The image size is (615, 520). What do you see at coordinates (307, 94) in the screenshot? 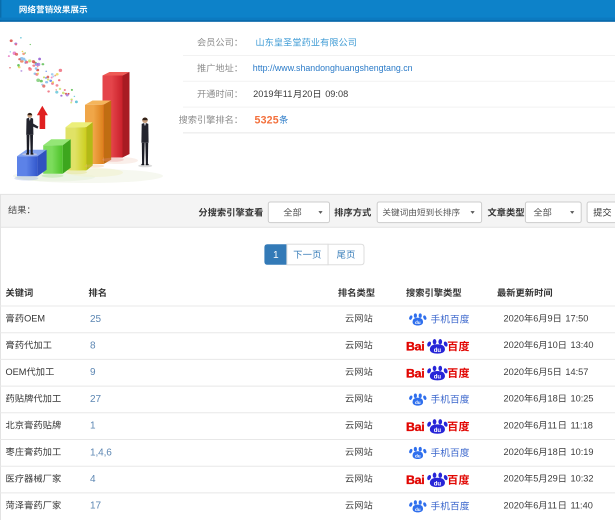
I see `svg-text: 20` at bounding box center [307, 94].